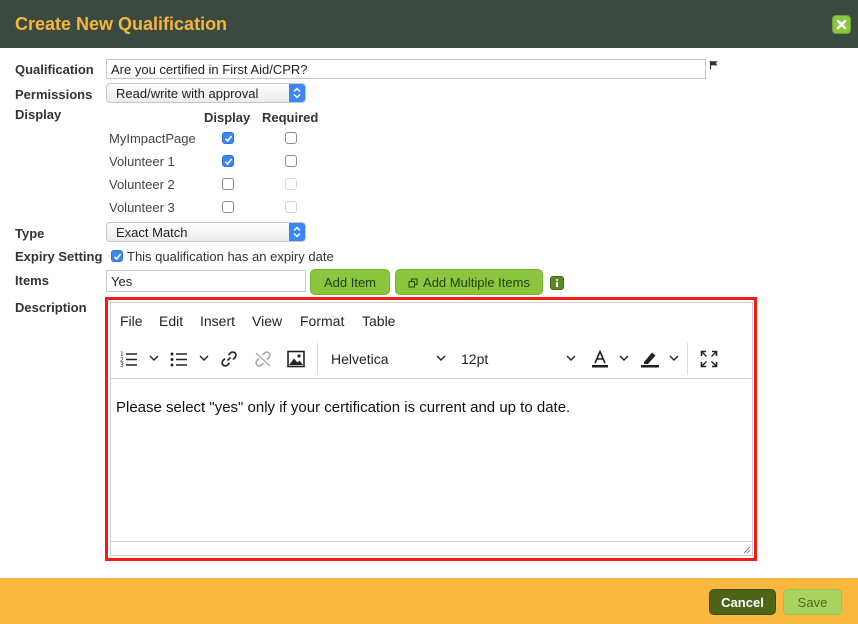 The image size is (858, 624). Describe the element at coordinates (474, 359) in the screenshot. I see `font-size-select: 12pt` at that location.